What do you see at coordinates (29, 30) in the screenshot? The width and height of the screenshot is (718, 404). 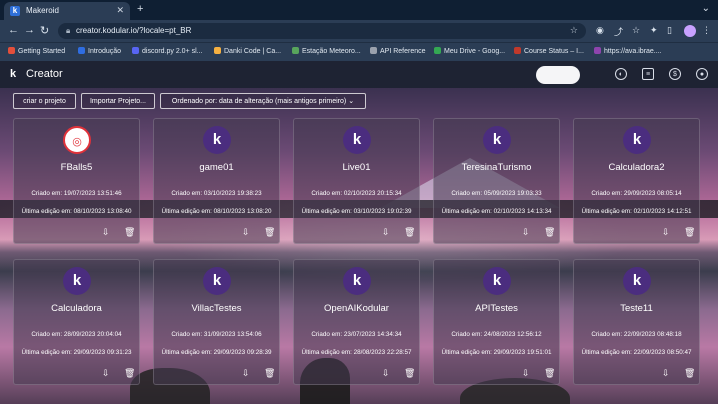 I see `forward-icon: →` at bounding box center [29, 30].